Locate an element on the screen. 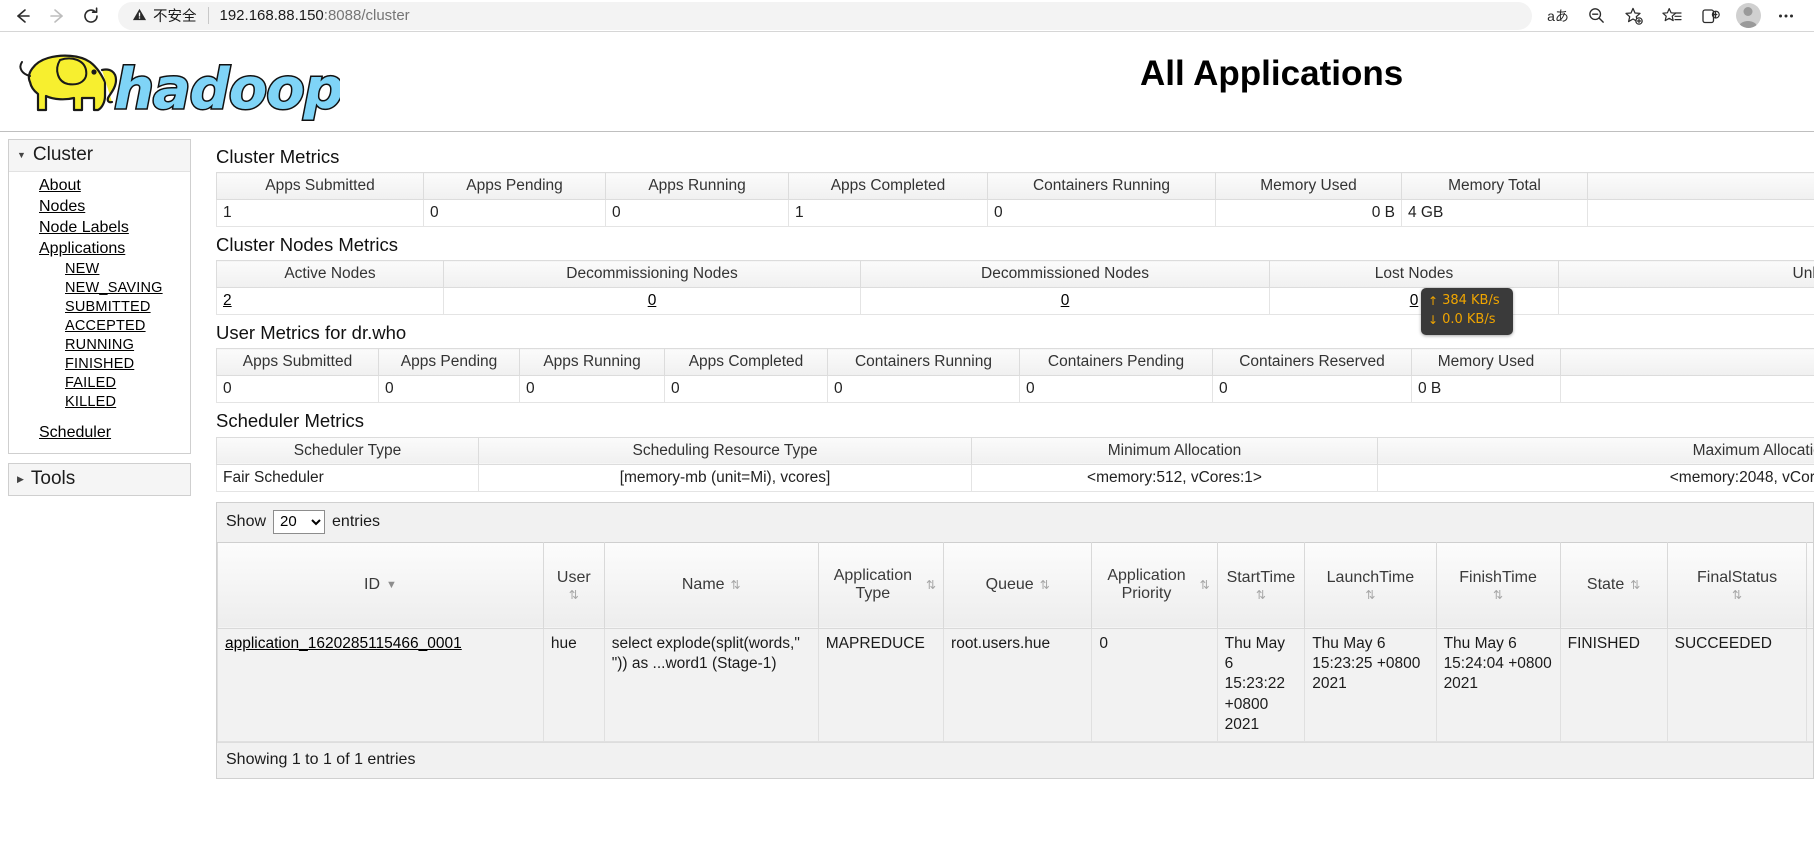  cell-launch-time: Thu May 6 15:23:25 +0800 2021 is located at coordinates (1370, 684).